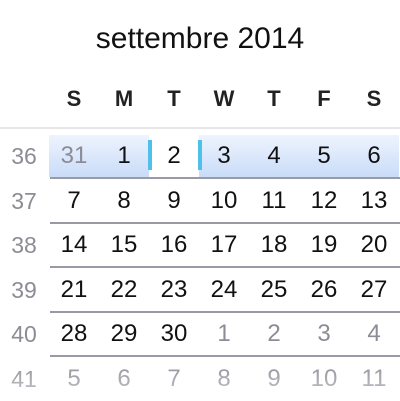 The width and height of the screenshot is (400, 401). What do you see at coordinates (24, 379) in the screenshot?
I see `week-number: 41` at bounding box center [24, 379].